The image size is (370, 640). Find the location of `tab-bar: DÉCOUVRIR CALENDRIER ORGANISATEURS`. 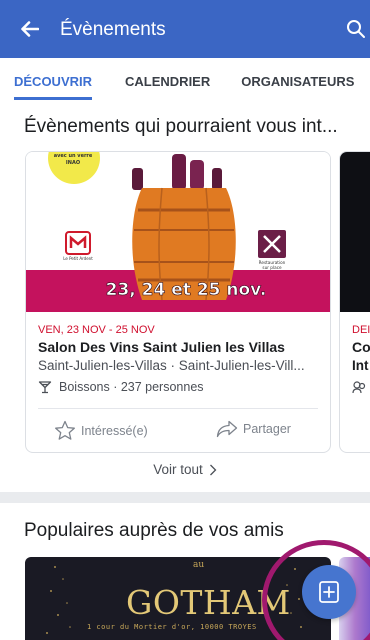

tab-bar: DÉCOUVRIR CALENDRIER ORGANISATEURS is located at coordinates (185, 81).